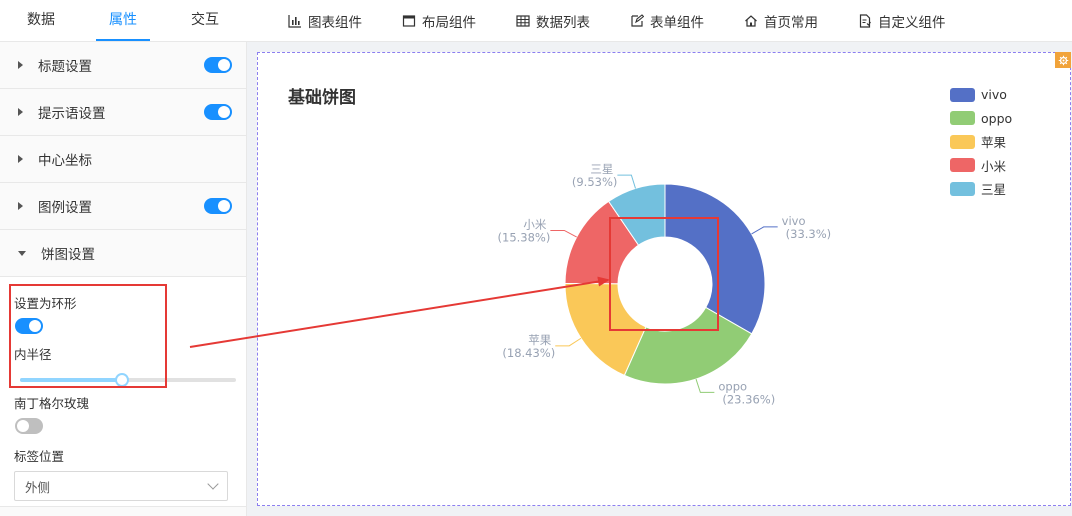 This screenshot has height=516, width=1072. I want to click on toolbar-home-common: 首页常用, so click(781, 21).